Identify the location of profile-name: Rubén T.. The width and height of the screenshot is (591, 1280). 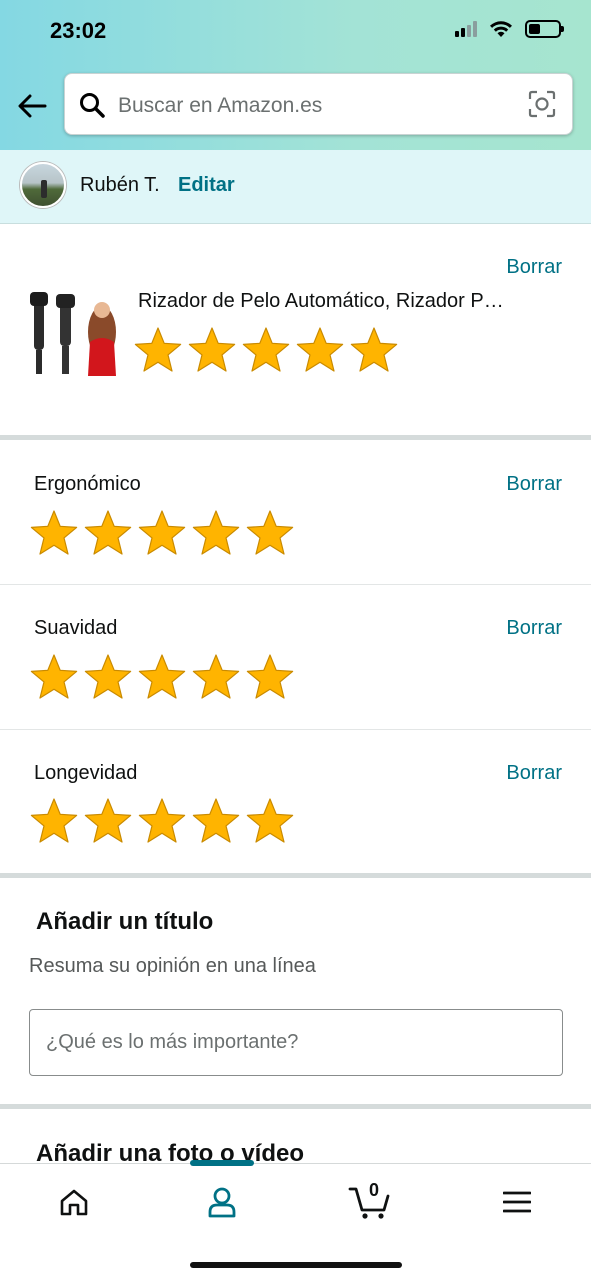
(120, 185).